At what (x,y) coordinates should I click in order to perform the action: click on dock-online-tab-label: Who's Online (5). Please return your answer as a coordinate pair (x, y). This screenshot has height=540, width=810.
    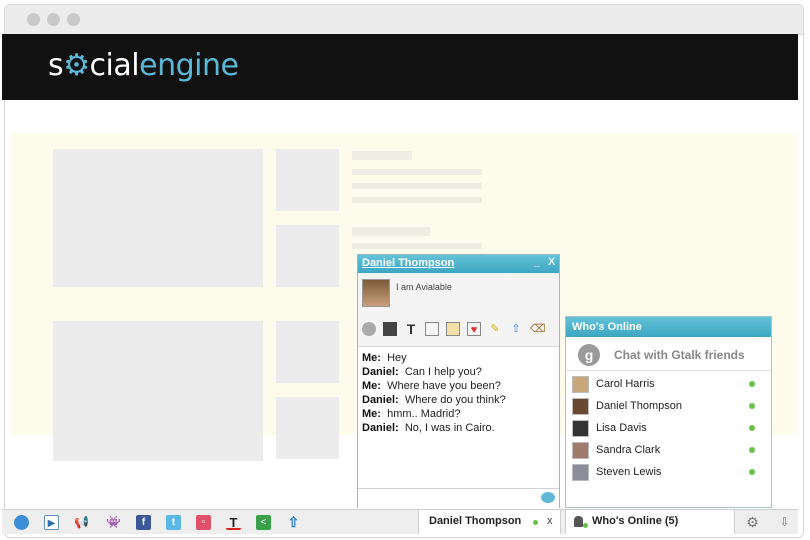
    Looking at the image, I should click on (635, 521).